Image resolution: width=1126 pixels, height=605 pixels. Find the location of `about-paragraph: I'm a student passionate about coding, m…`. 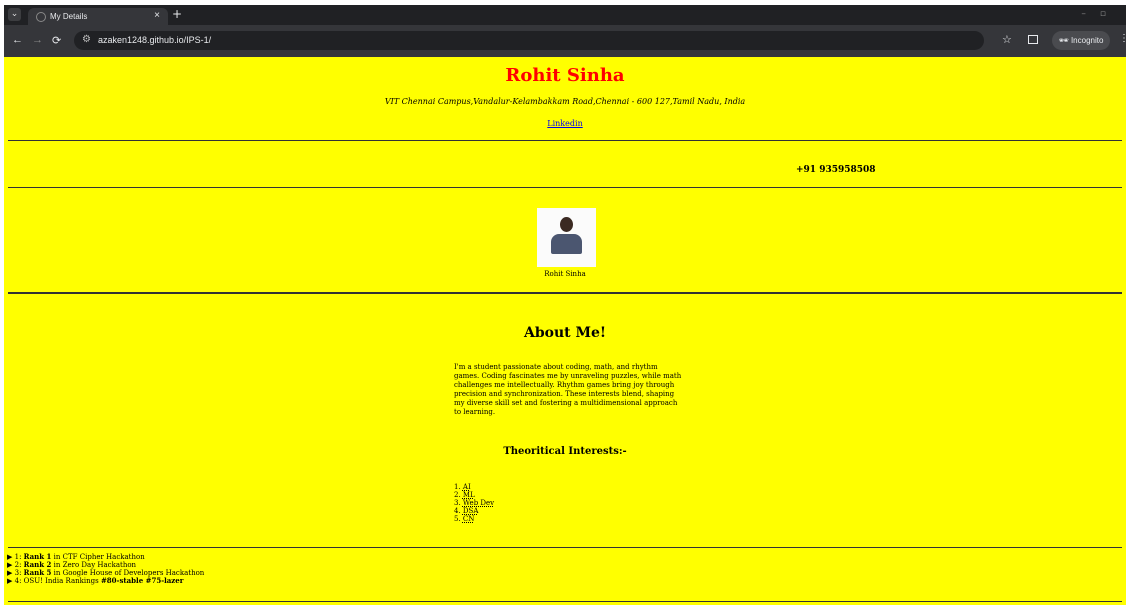

about-paragraph: I'm a student passionate about coding, m… is located at coordinates (568, 389).